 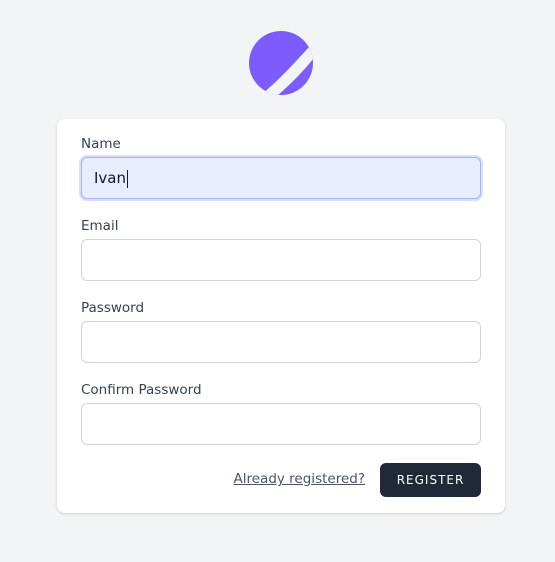 I want to click on already-registered-link: Already registered?, so click(x=299, y=479).